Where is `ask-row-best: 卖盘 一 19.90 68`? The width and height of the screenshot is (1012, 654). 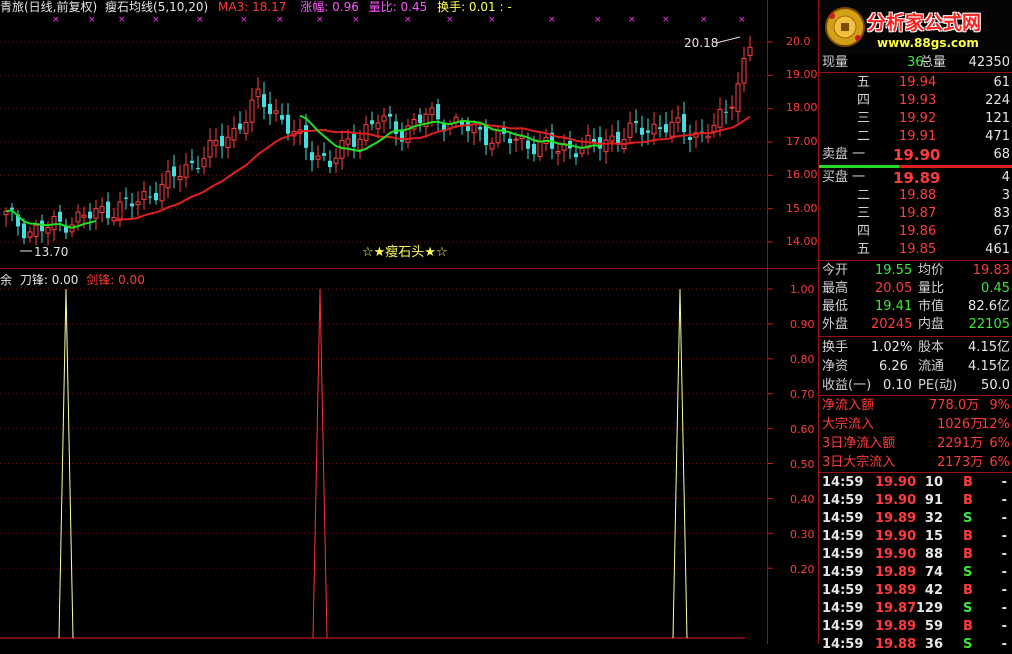 ask-row-best: 卖盘 一 19.90 68 is located at coordinates (915, 155).